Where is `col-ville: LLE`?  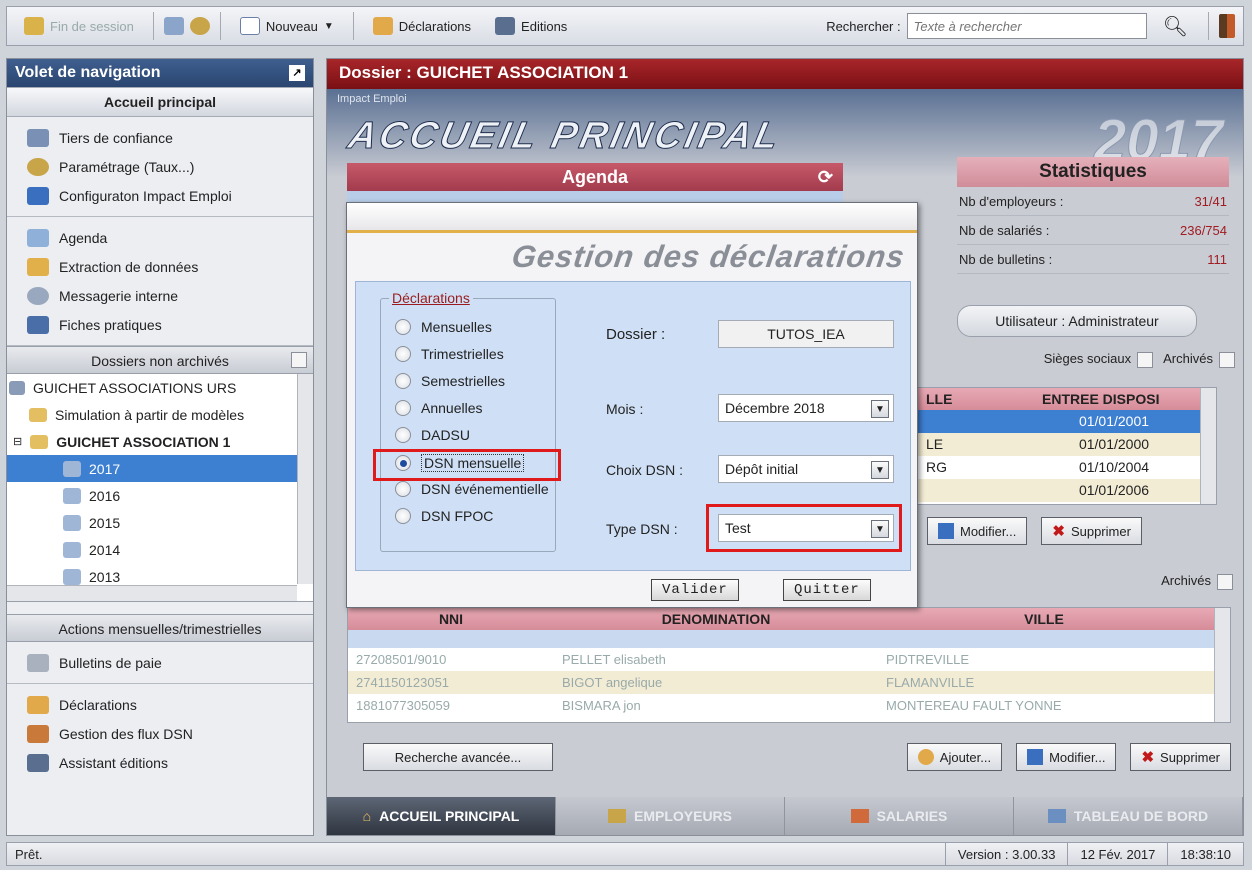
col-ville: LLE is located at coordinates (976, 399).